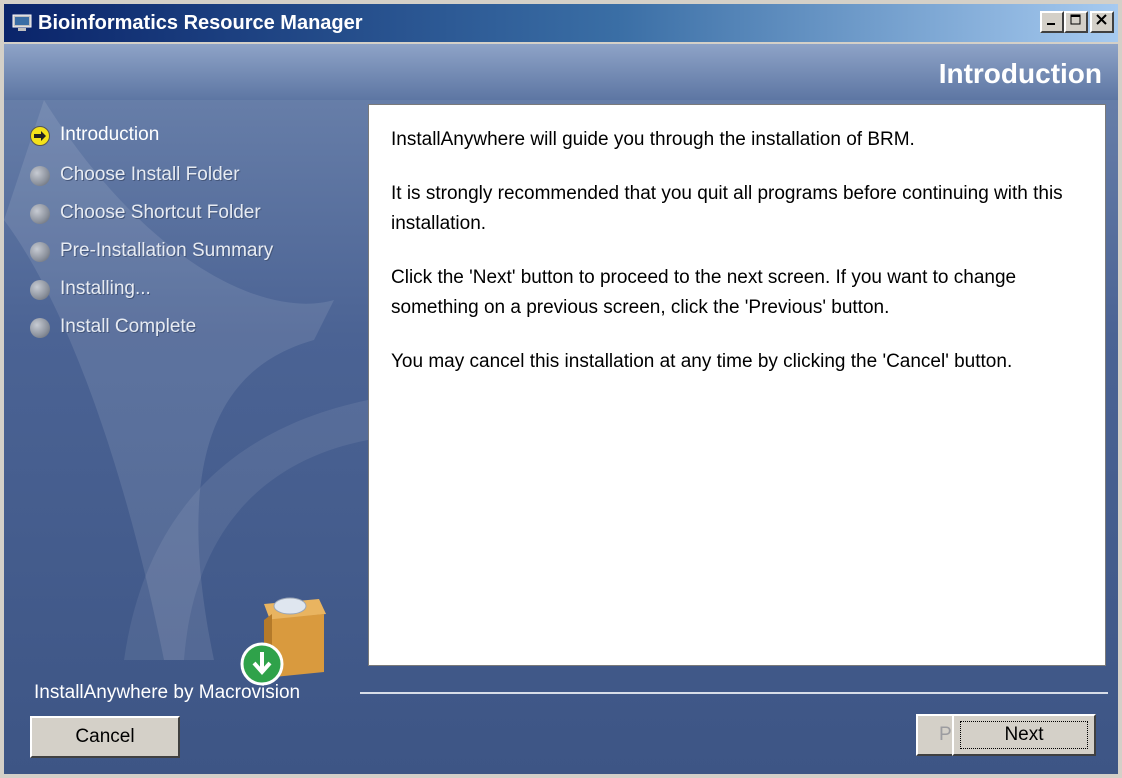 Image resolution: width=1122 pixels, height=778 pixels. Describe the element at coordinates (22, 22) in the screenshot. I see `app-icon` at that location.